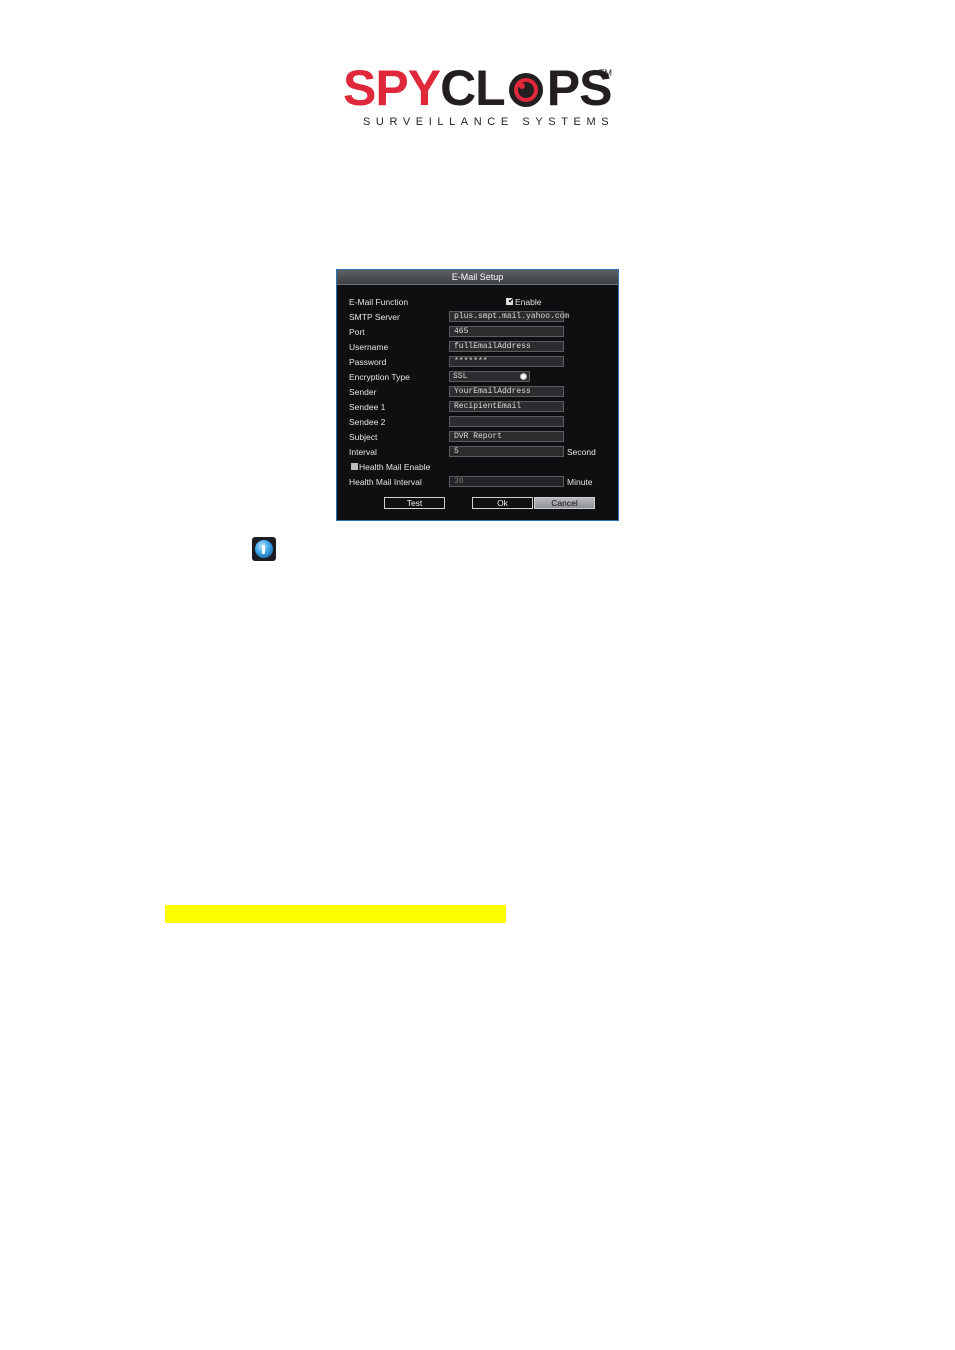  Describe the element at coordinates (506, 451) in the screenshot. I see `interval-field: 5` at that location.